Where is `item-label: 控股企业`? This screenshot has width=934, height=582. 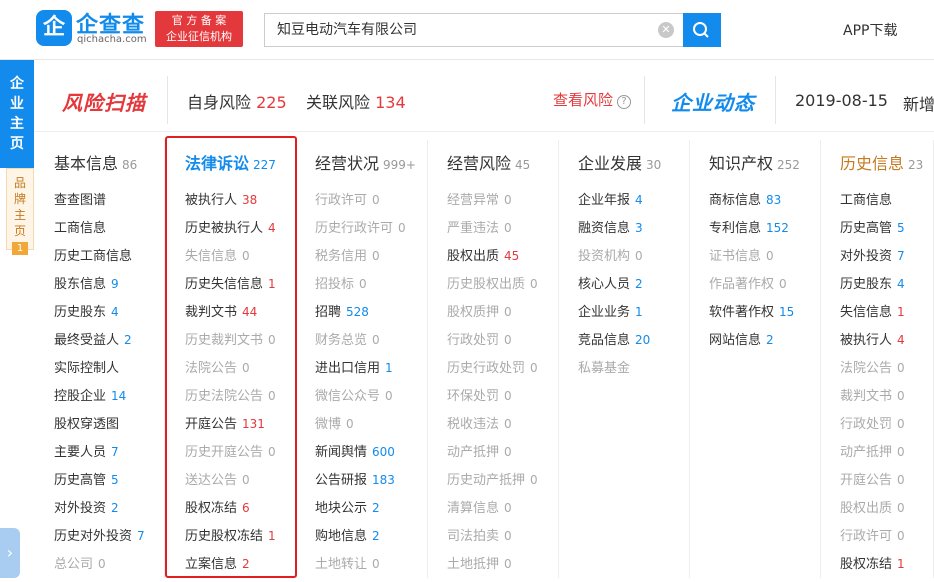
item-label: 控股企业 is located at coordinates (80, 396).